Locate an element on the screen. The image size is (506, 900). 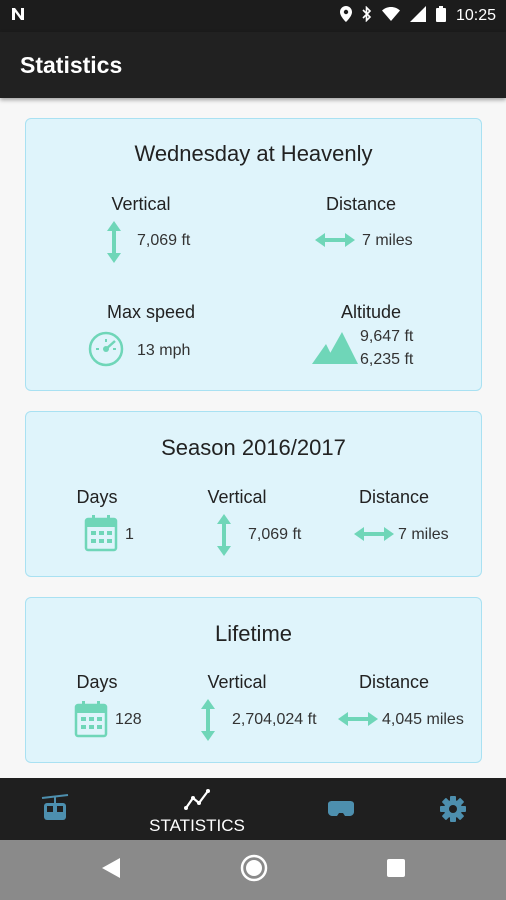
season-days-value: 1 is located at coordinates (129, 534).